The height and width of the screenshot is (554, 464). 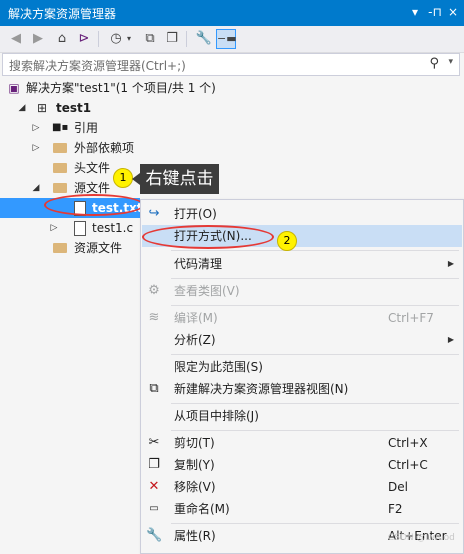 What do you see at coordinates (121, 88) in the screenshot?
I see `tree-item-label: 解决方案"test1"(1 个项目/共 1 个)` at bounding box center [121, 88].